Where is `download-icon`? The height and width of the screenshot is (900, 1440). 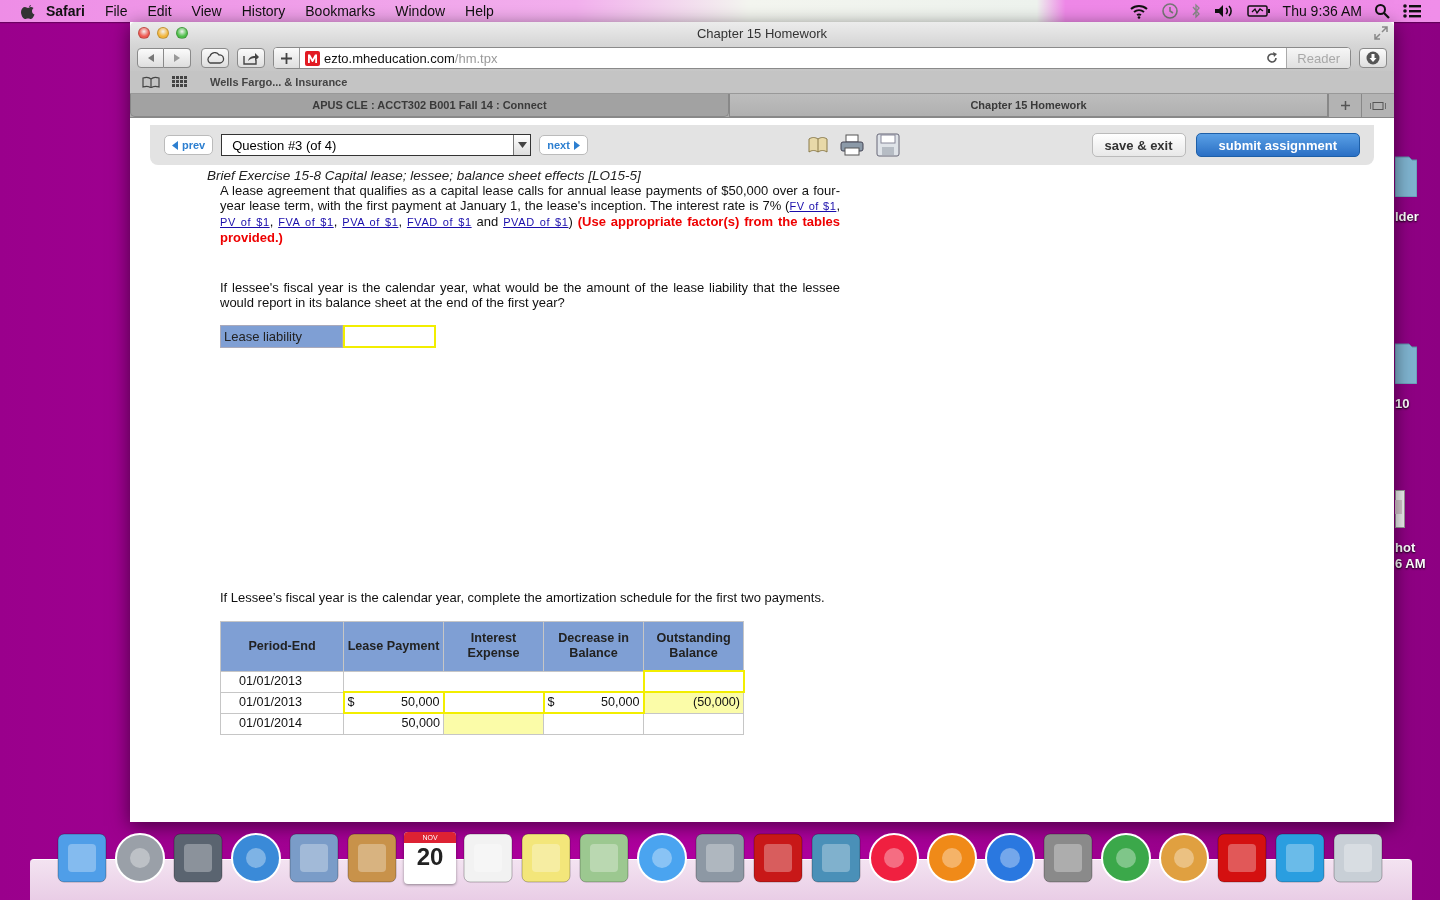
download-icon is located at coordinates (1373, 58).